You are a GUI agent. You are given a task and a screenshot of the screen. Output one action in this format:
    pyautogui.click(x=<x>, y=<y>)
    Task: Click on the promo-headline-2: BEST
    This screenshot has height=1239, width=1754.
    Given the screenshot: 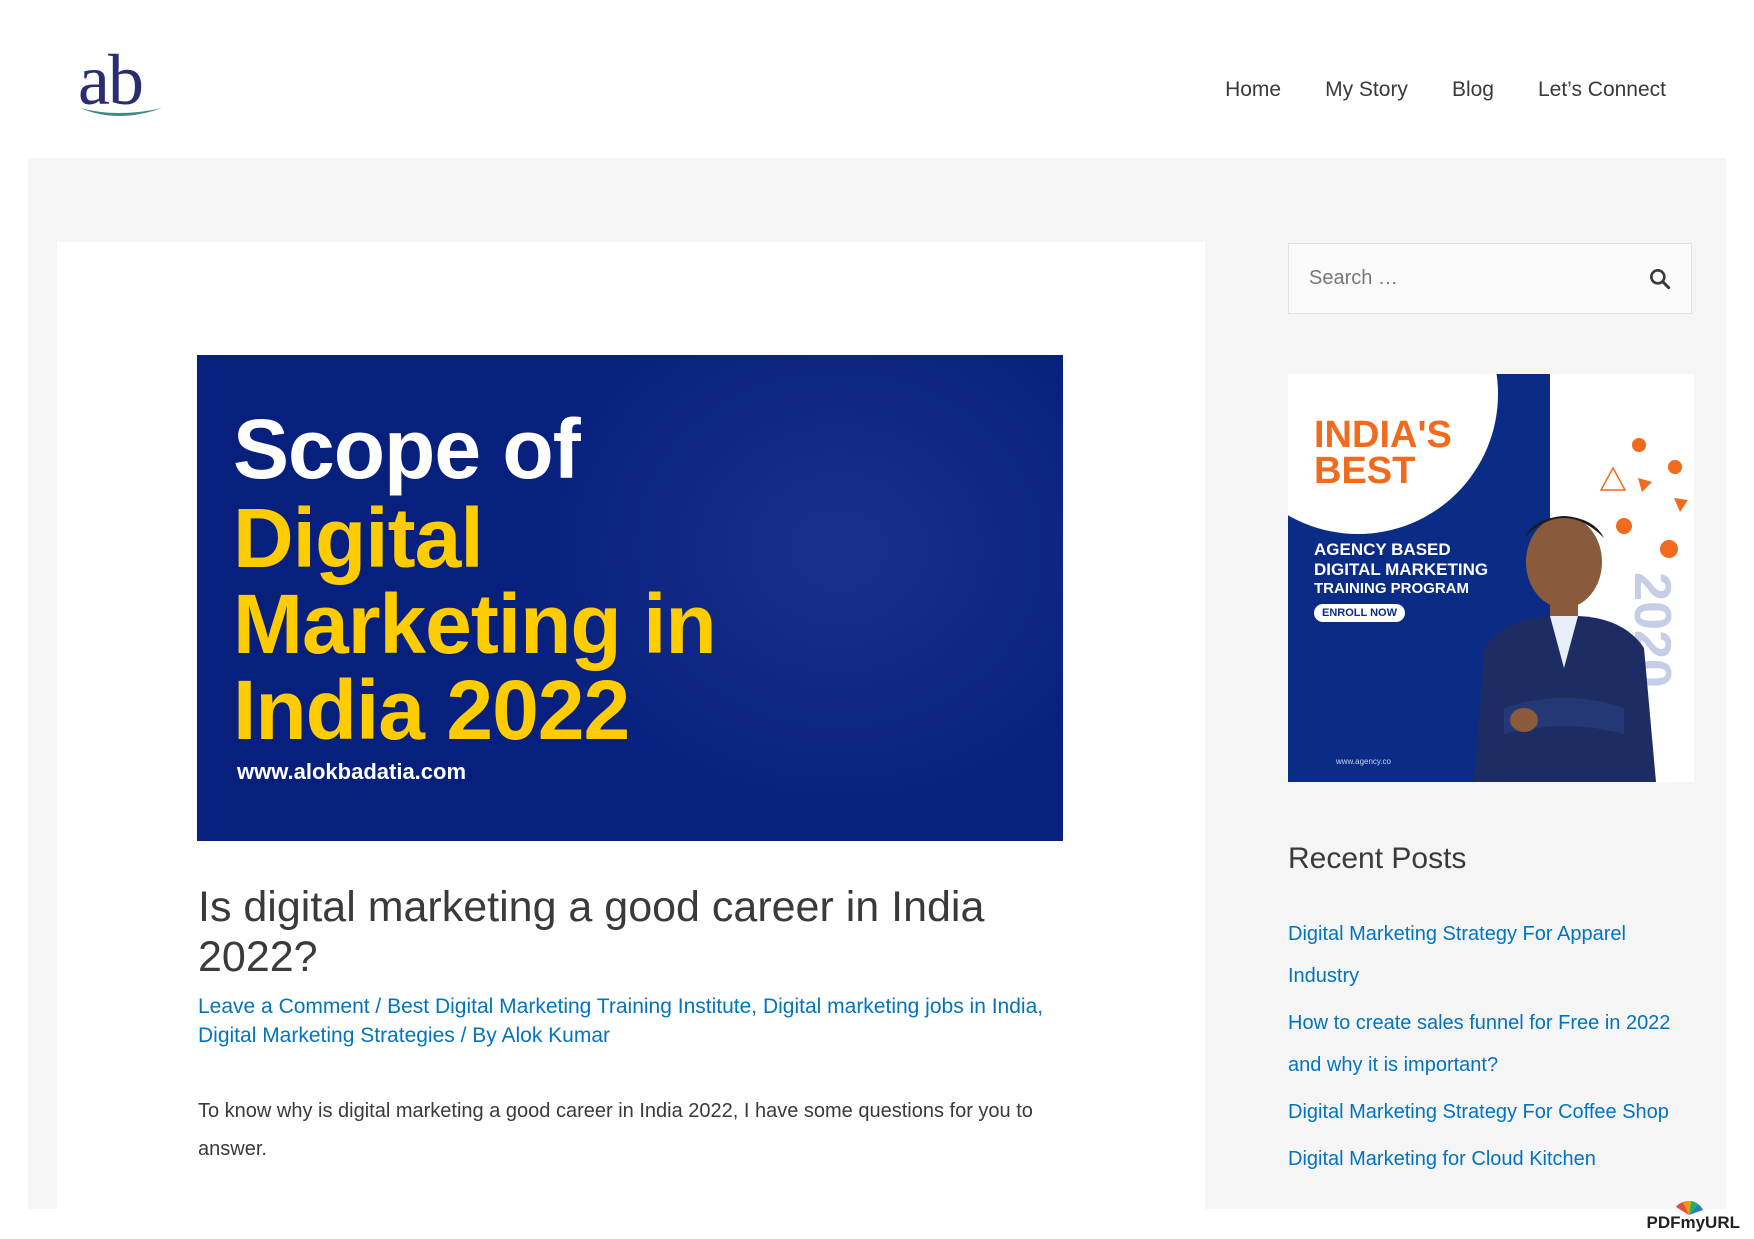 What is the action you would take?
    pyautogui.click(x=1365, y=471)
    